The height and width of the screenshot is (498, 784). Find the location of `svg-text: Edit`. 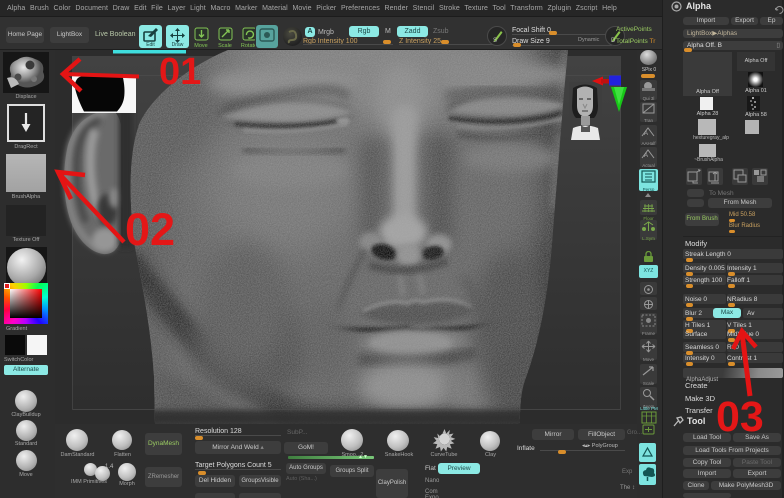

svg-text: Edit is located at coordinates (150, 45).